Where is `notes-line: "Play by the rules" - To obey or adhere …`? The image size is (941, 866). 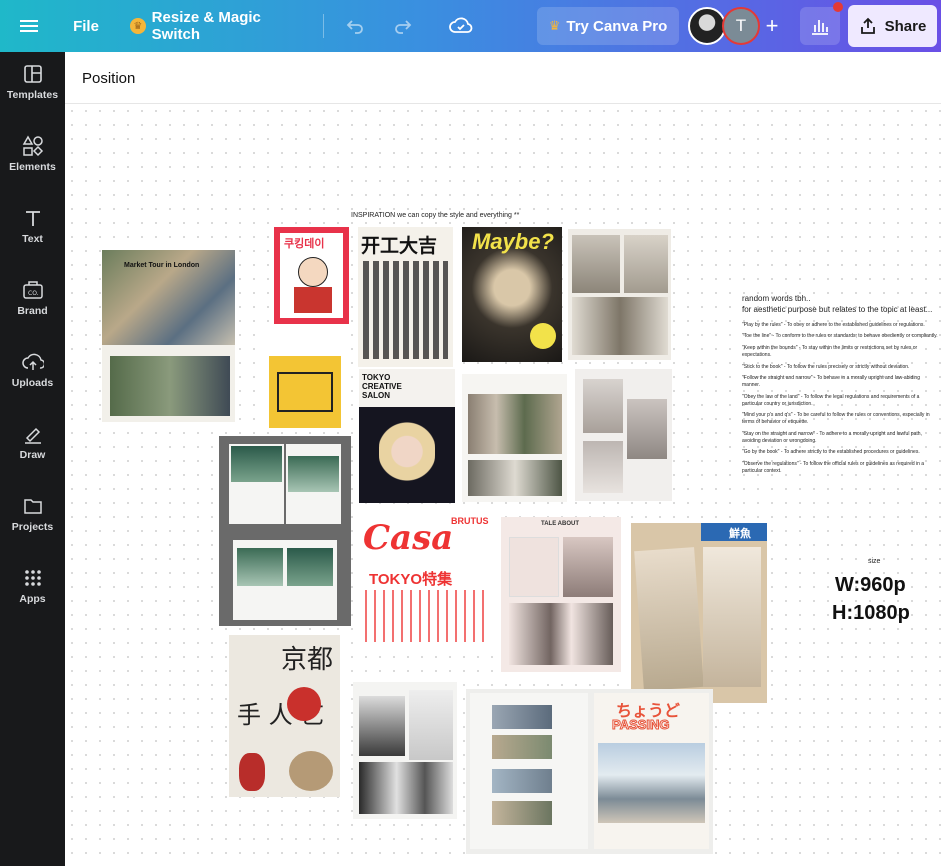 notes-line: "Play by the rules" - To obey or adhere … is located at coordinates (833, 324).